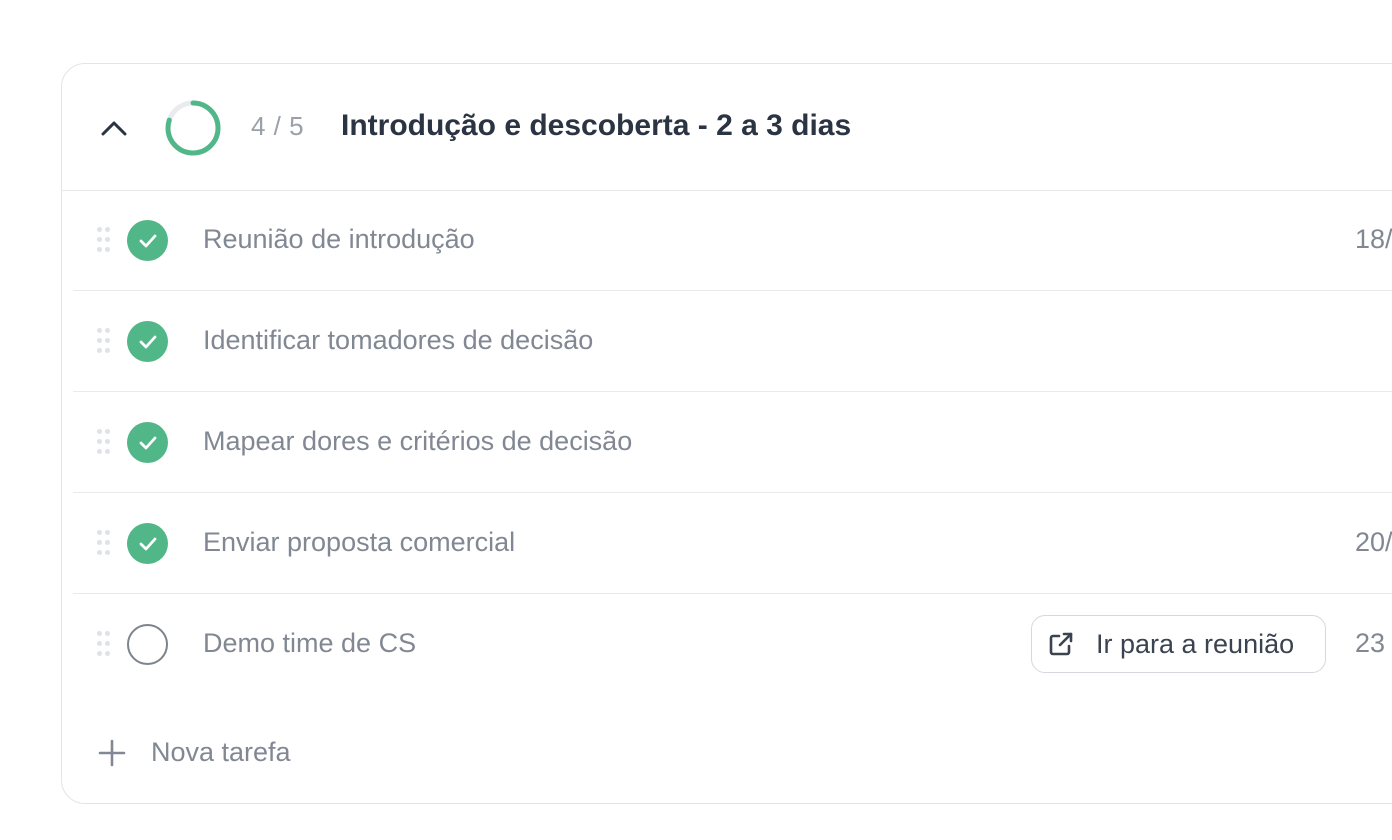 Image resolution: width=1392 pixels, height=840 pixels. Describe the element at coordinates (1195, 644) in the screenshot. I see `go-to-meeting-label: Ir para a reunião` at that location.